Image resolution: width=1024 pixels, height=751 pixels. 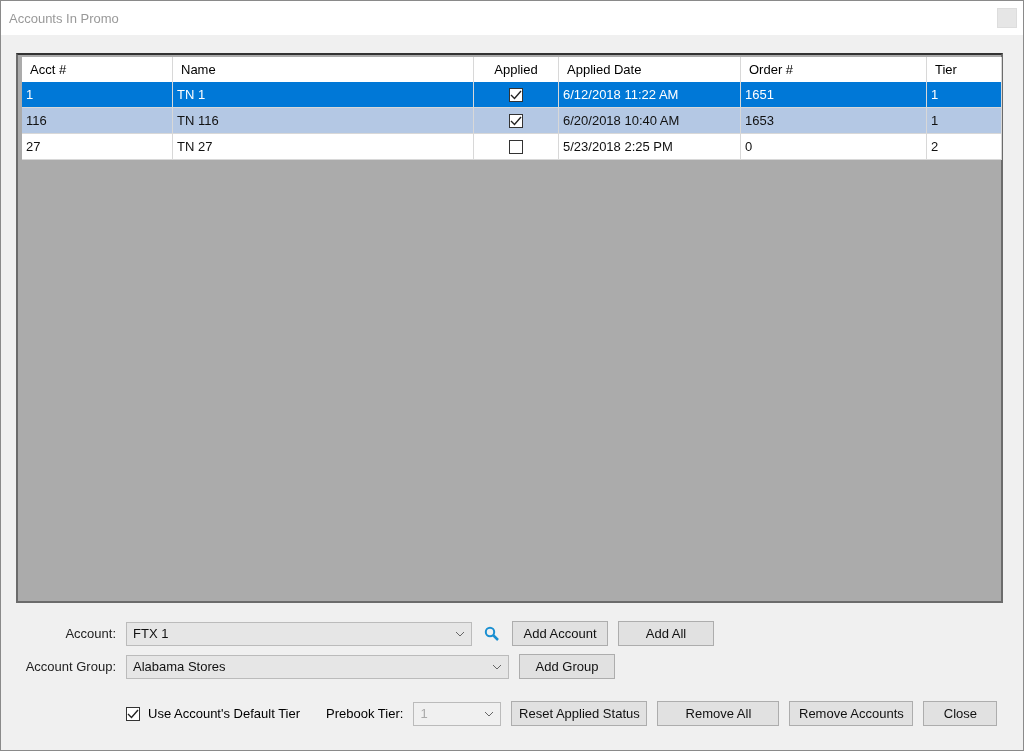 I want to click on add-all-button: Add All, so click(x=666, y=633).